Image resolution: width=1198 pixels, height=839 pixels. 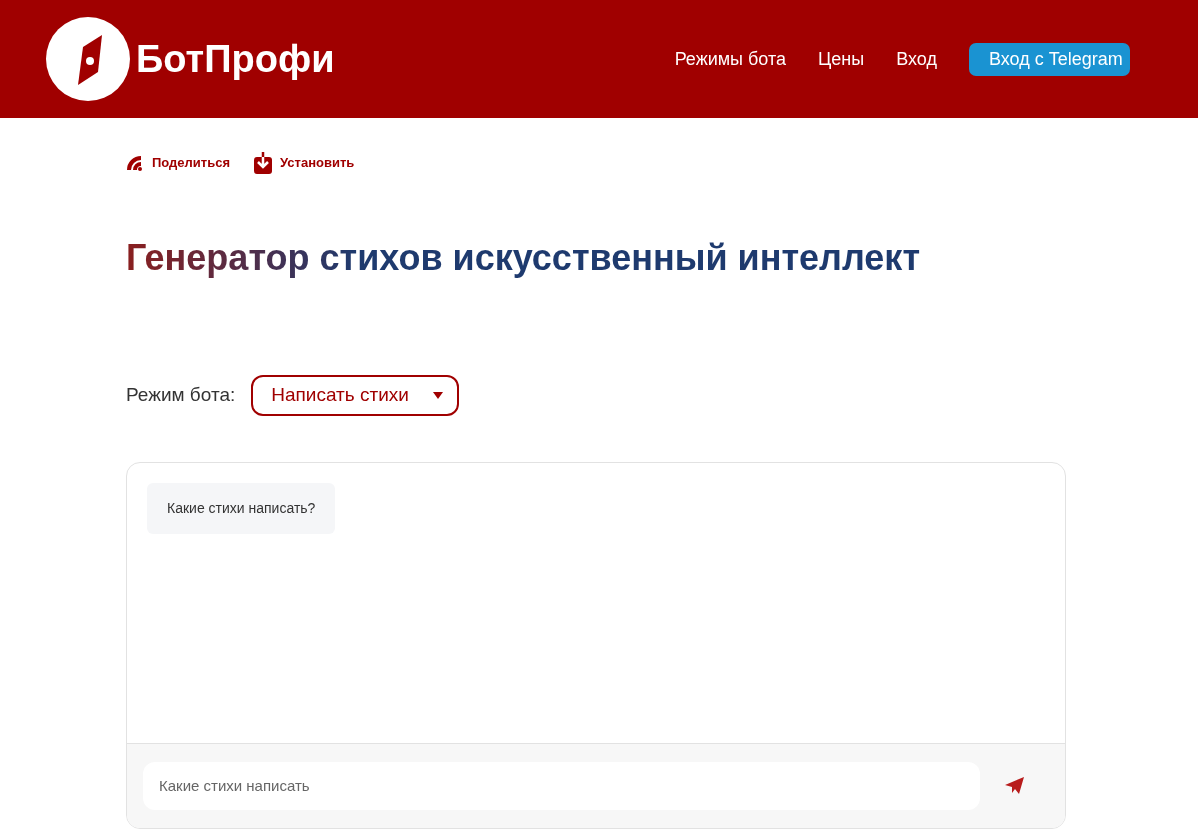 What do you see at coordinates (561, 785) in the screenshot?
I see `message-input: Какие стихи написать` at bounding box center [561, 785].